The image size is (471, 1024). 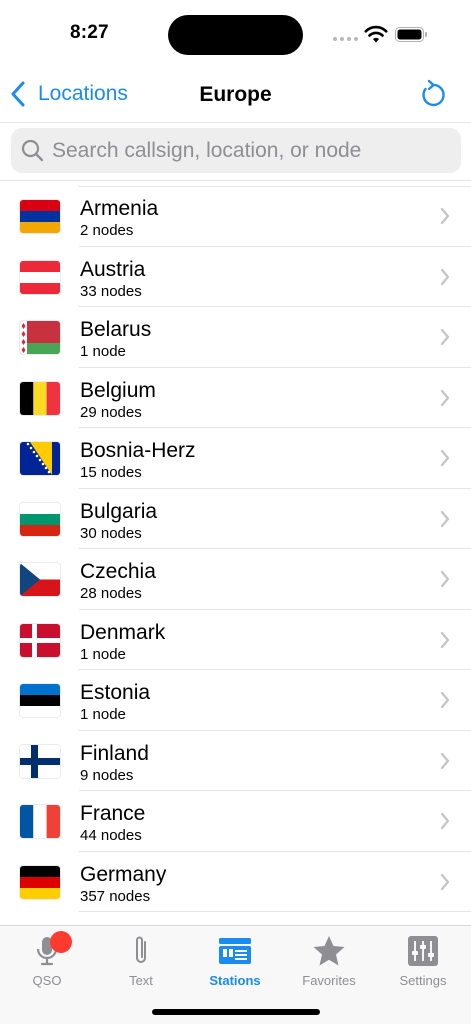 What do you see at coordinates (40, 337) in the screenshot?
I see `belarus-flag-icon` at bounding box center [40, 337].